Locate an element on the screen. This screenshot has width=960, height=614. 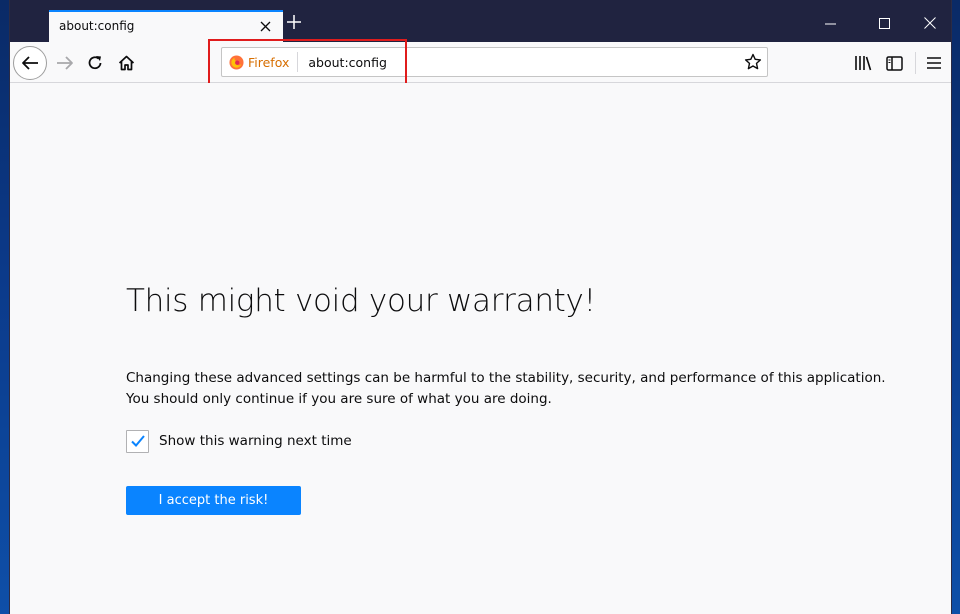
warning-title: This might void your warranty! is located at coordinates (361, 301).